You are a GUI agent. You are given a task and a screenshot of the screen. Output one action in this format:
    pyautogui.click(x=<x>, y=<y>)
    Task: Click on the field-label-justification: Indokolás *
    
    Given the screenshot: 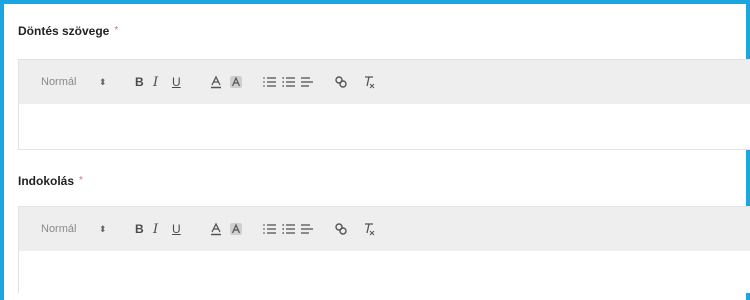 What is the action you would take?
    pyautogui.click(x=50, y=181)
    